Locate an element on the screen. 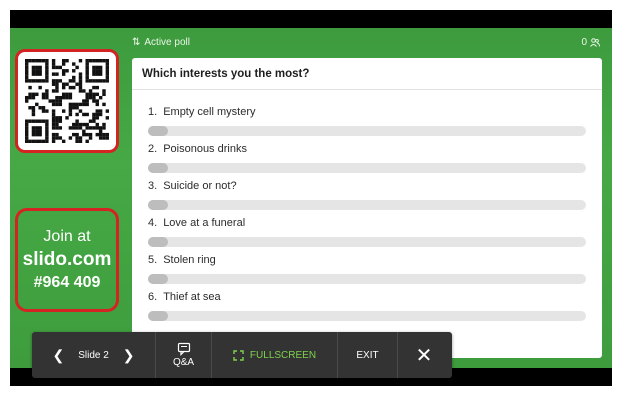 This screenshot has height=396, width=622. exit-button: EXIT is located at coordinates (368, 355).